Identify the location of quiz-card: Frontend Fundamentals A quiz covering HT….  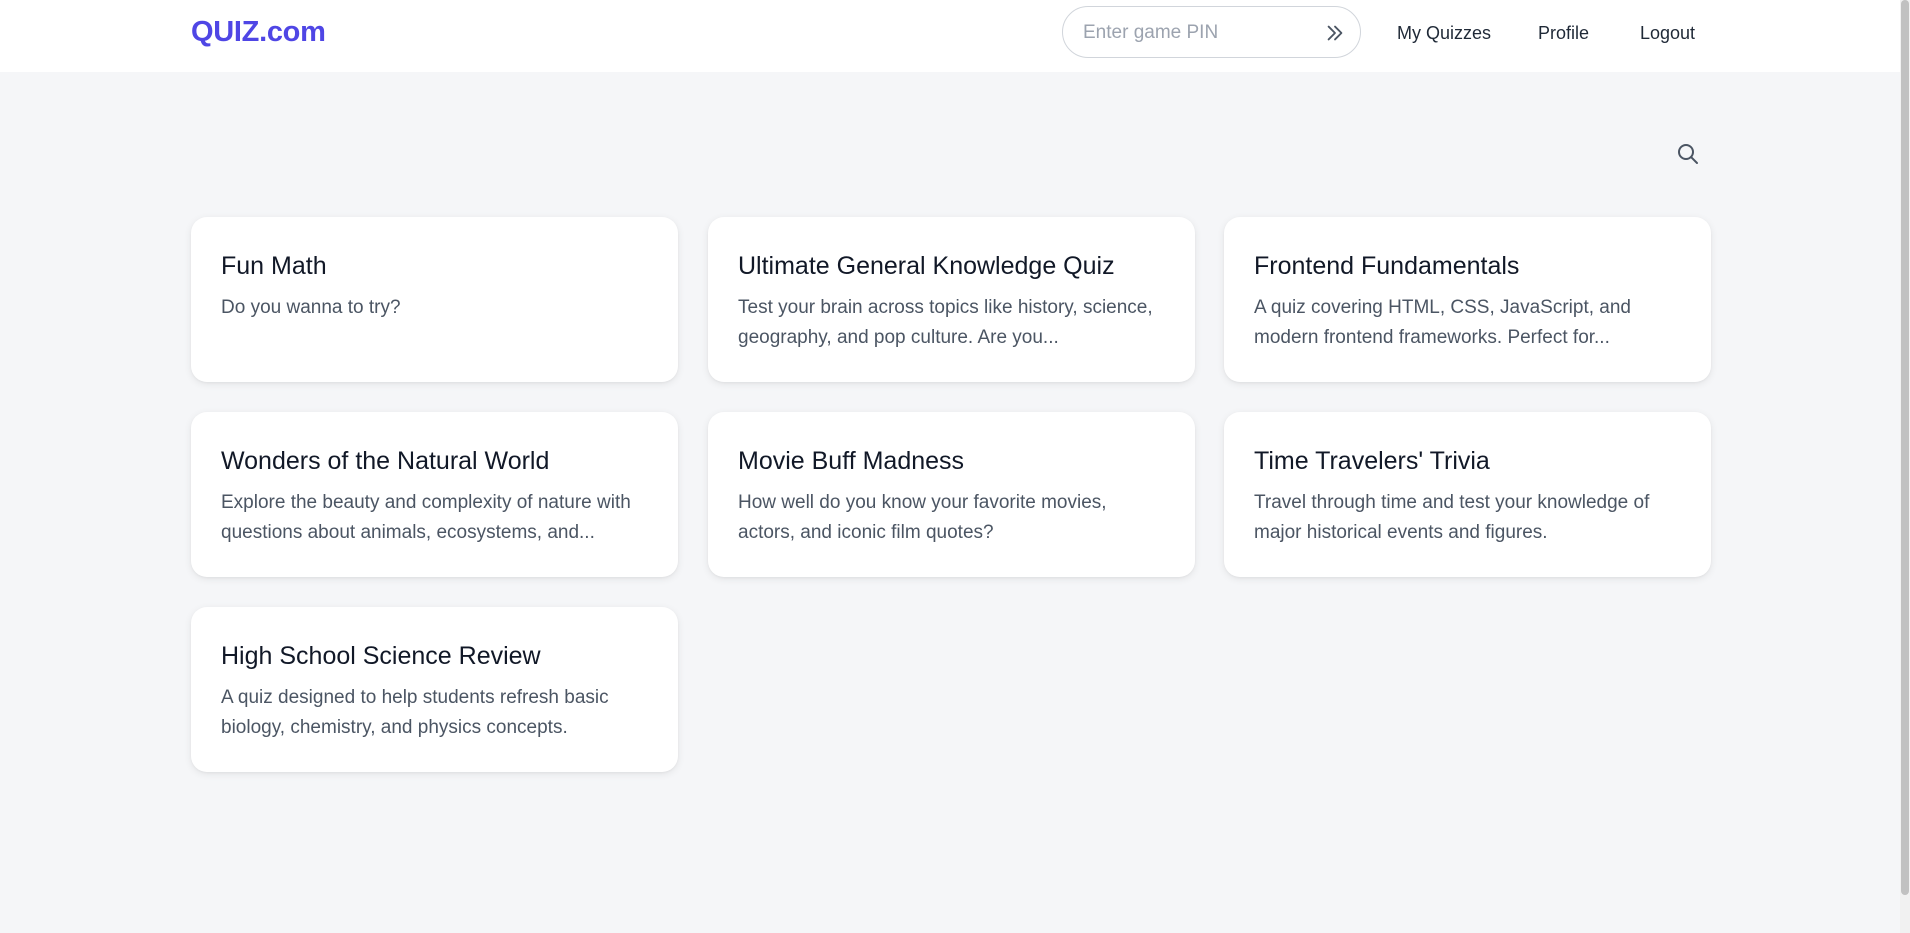
(1467, 299).